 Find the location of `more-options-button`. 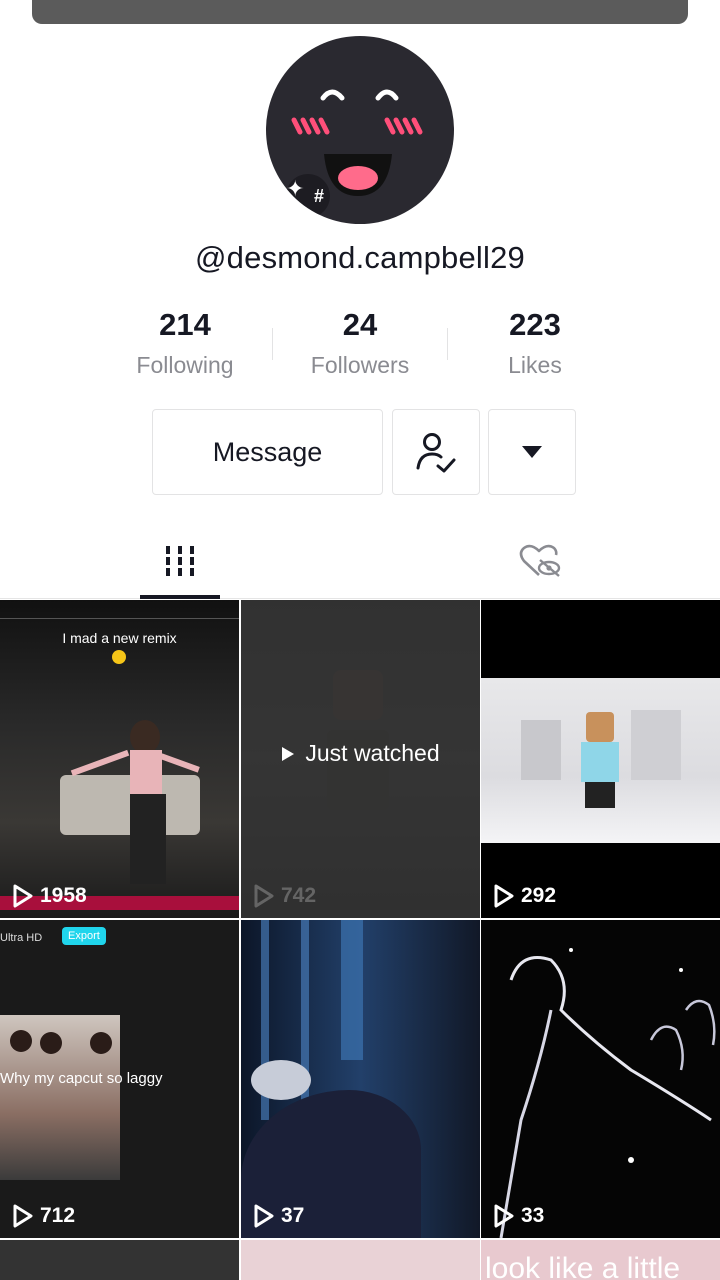

more-options-button is located at coordinates (532, 452).